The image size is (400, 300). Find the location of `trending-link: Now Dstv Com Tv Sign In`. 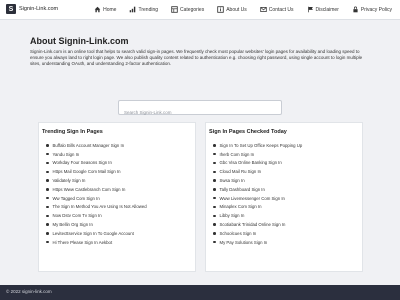

trending-link: Now Dstv Com Tv Sign In is located at coordinates (77, 215).